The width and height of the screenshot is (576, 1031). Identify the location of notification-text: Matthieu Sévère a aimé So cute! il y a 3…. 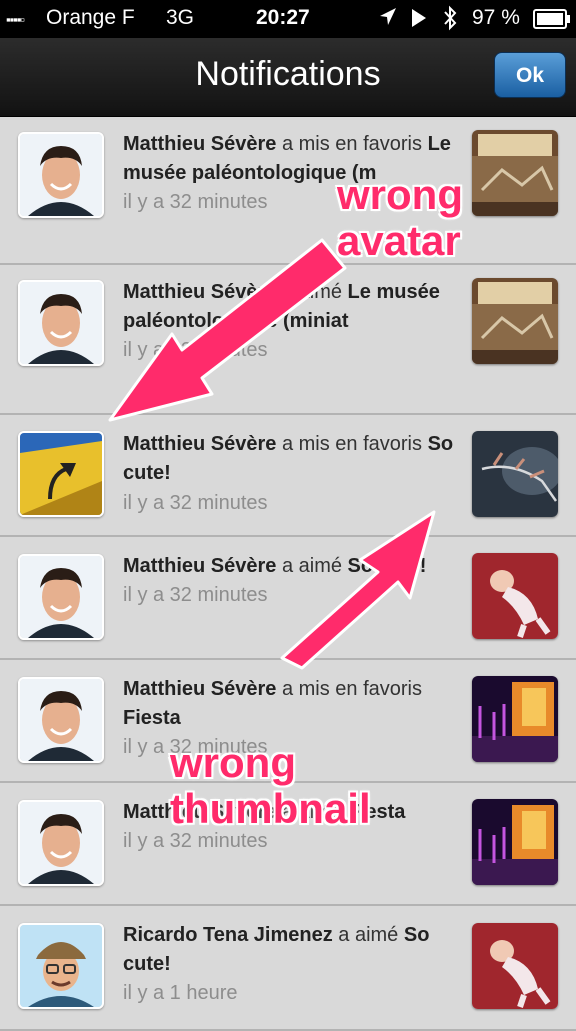
(290, 581).